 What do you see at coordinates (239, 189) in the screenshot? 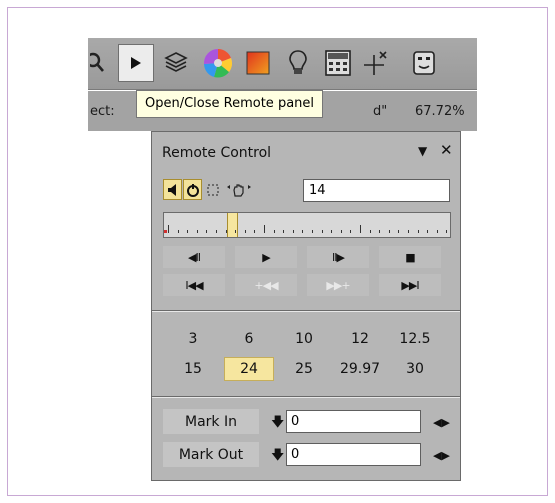
I see `hand-scrub-icon` at bounding box center [239, 189].